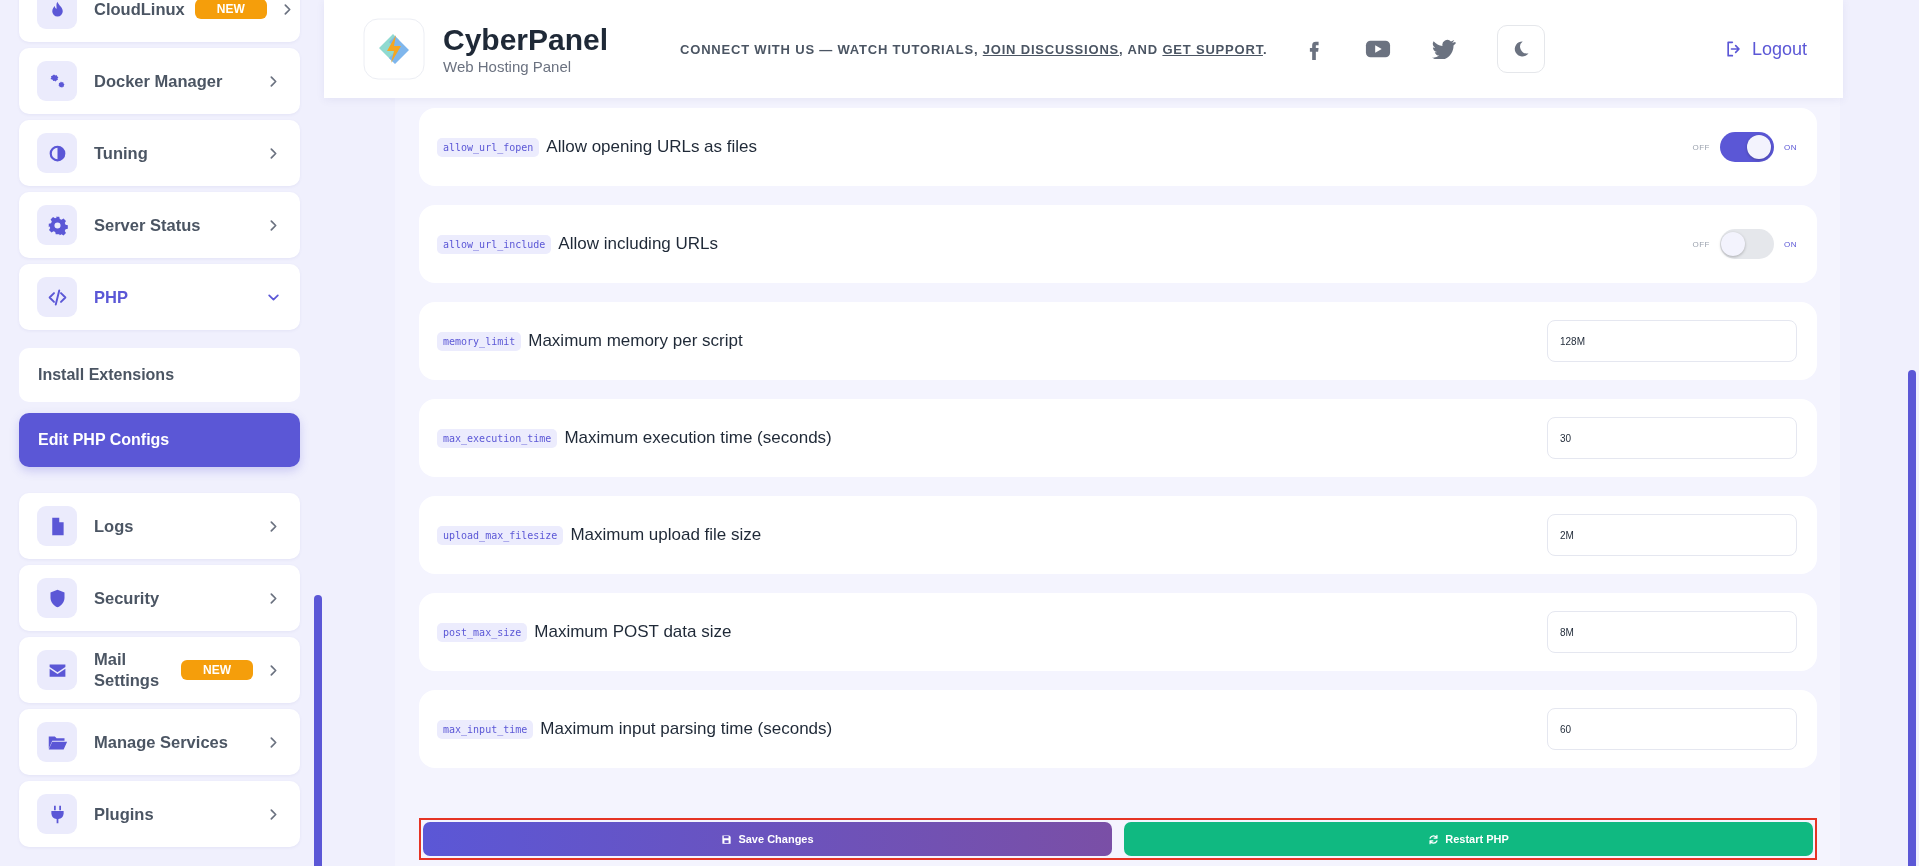 The width and height of the screenshot is (1919, 866). What do you see at coordinates (686, 729) in the screenshot?
I see `setting-label: Maximum input parsing time (seconds)` at bounding box center [686, 729].